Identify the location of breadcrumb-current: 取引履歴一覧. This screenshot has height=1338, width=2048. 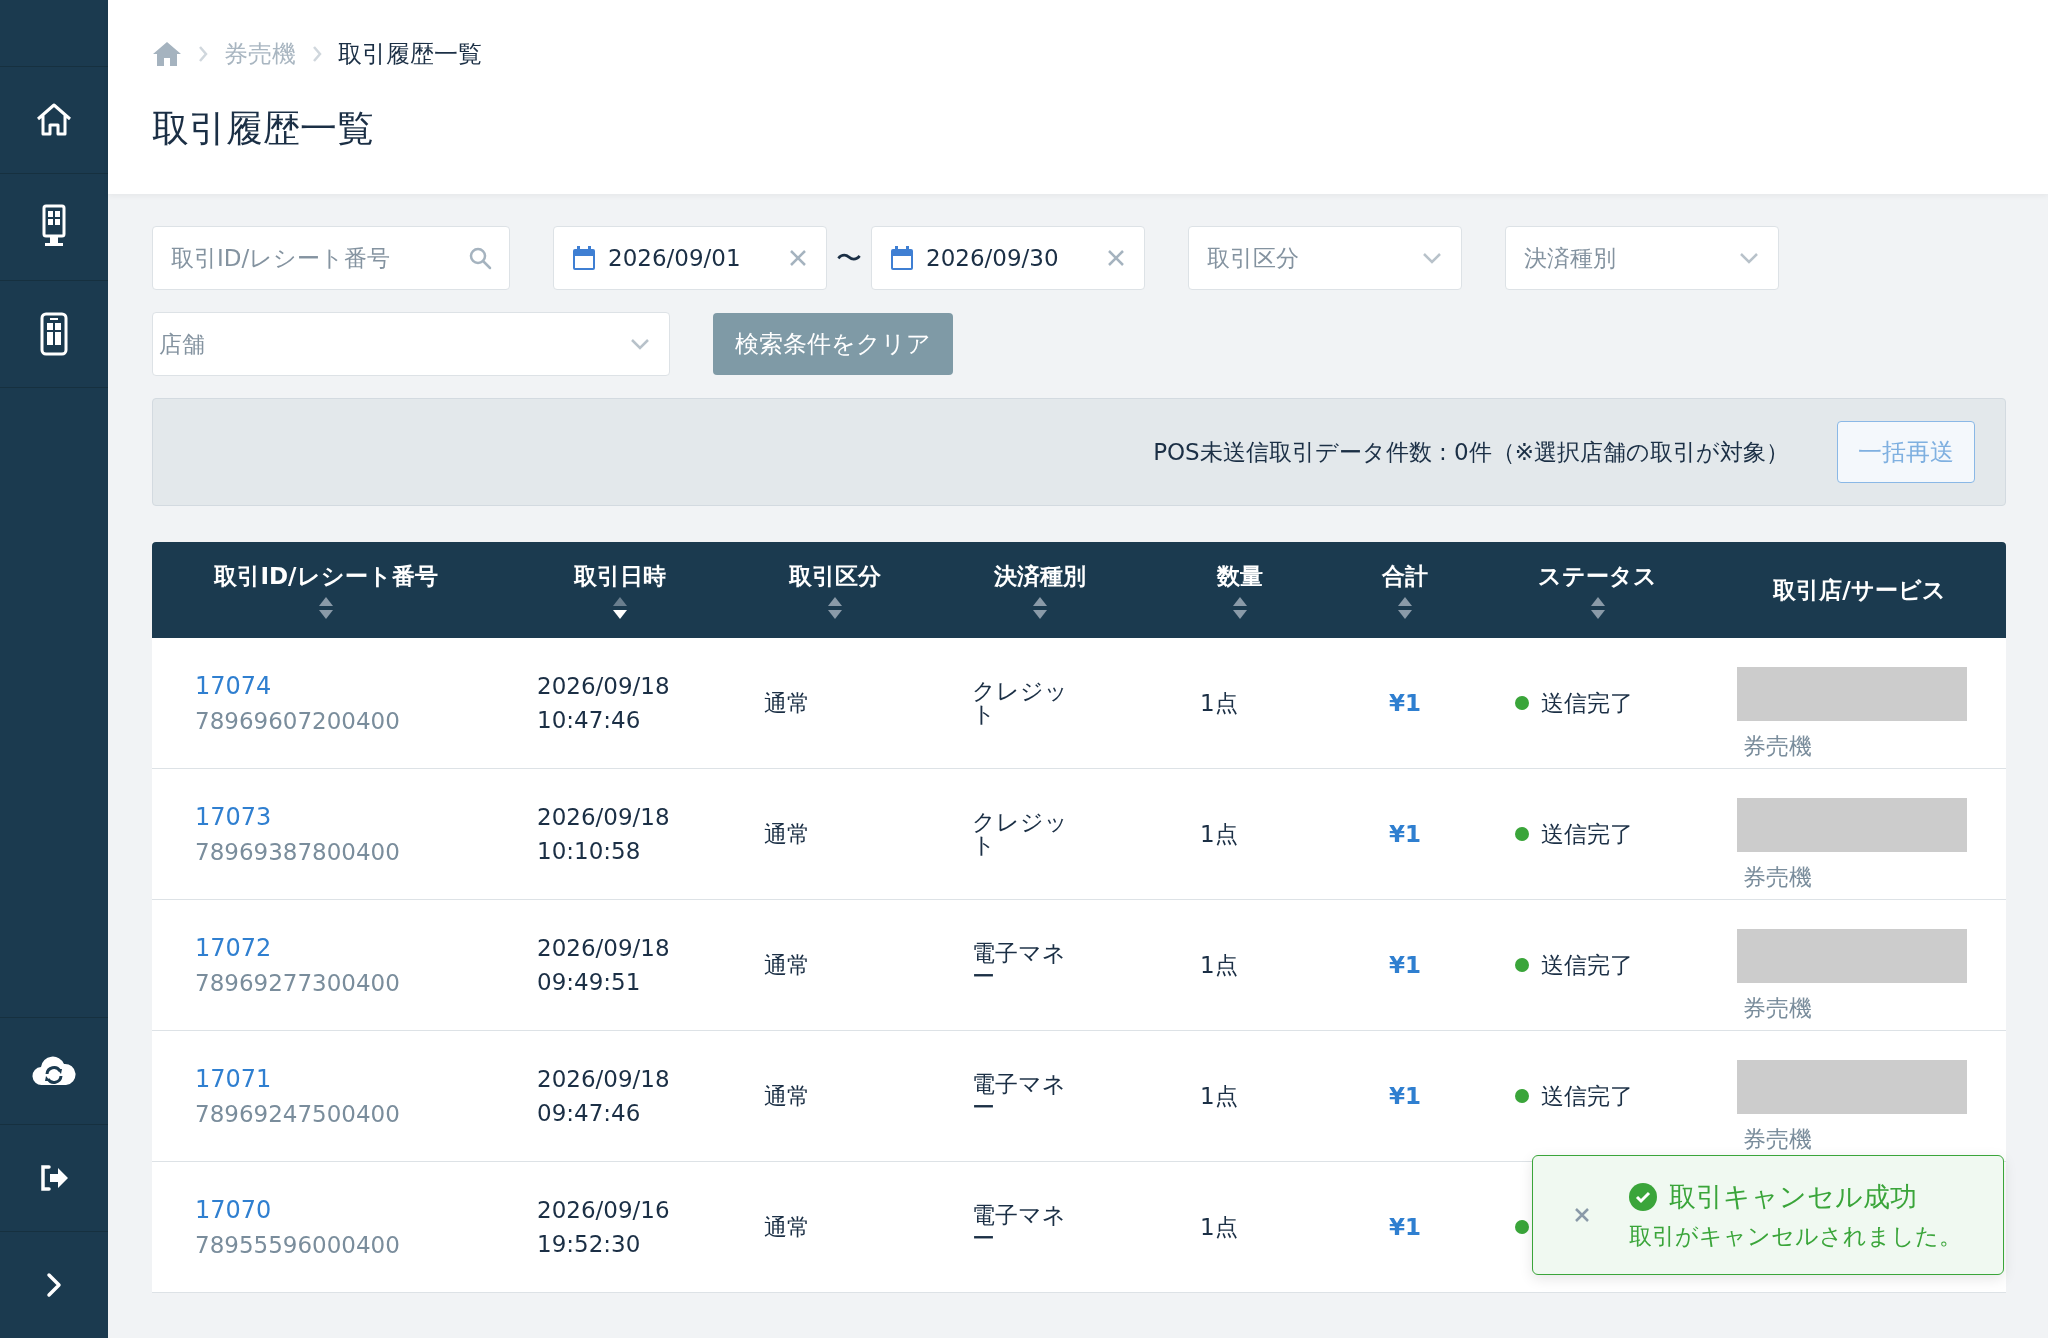
(410, 54).